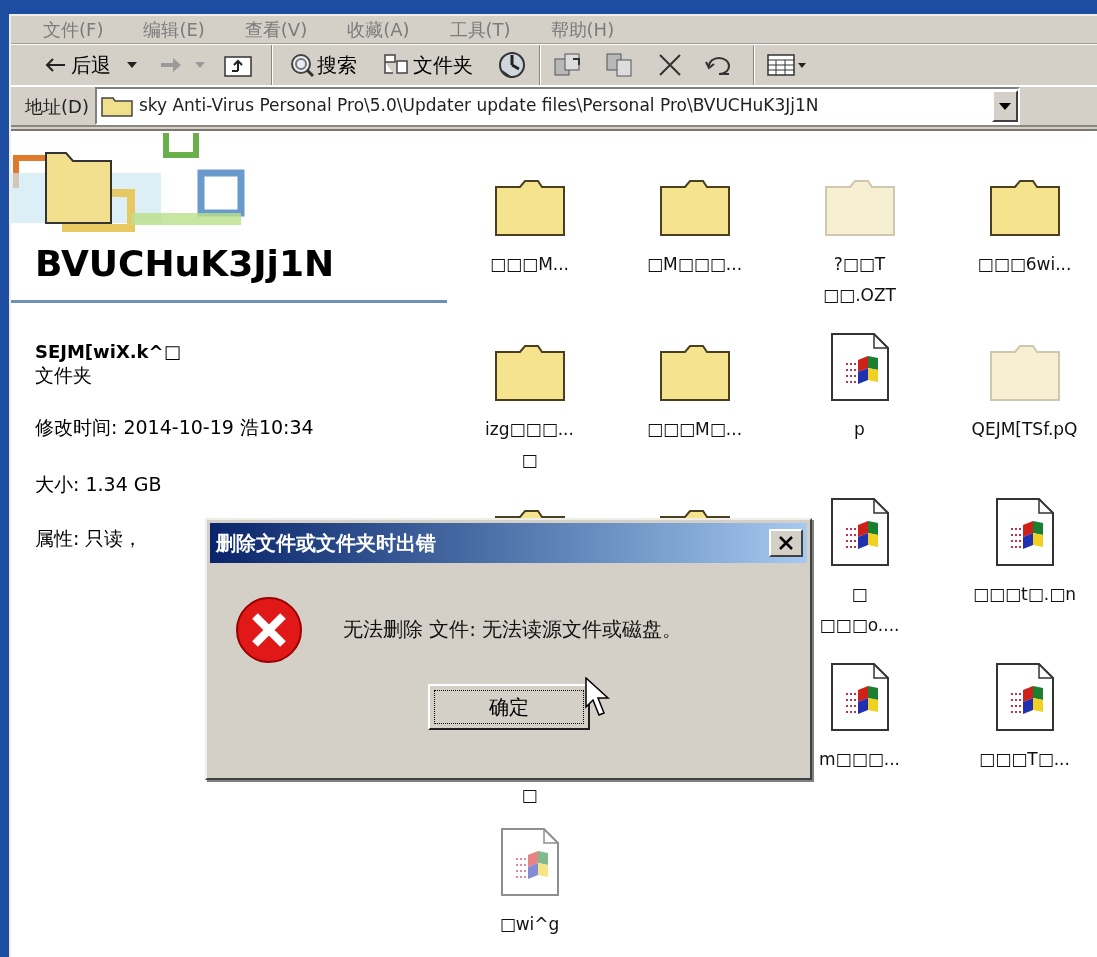  What do you see at coordinates (428, 65) in the screenshot?
I see `folders-button: 文件夹` at bounding box center [428, 65].